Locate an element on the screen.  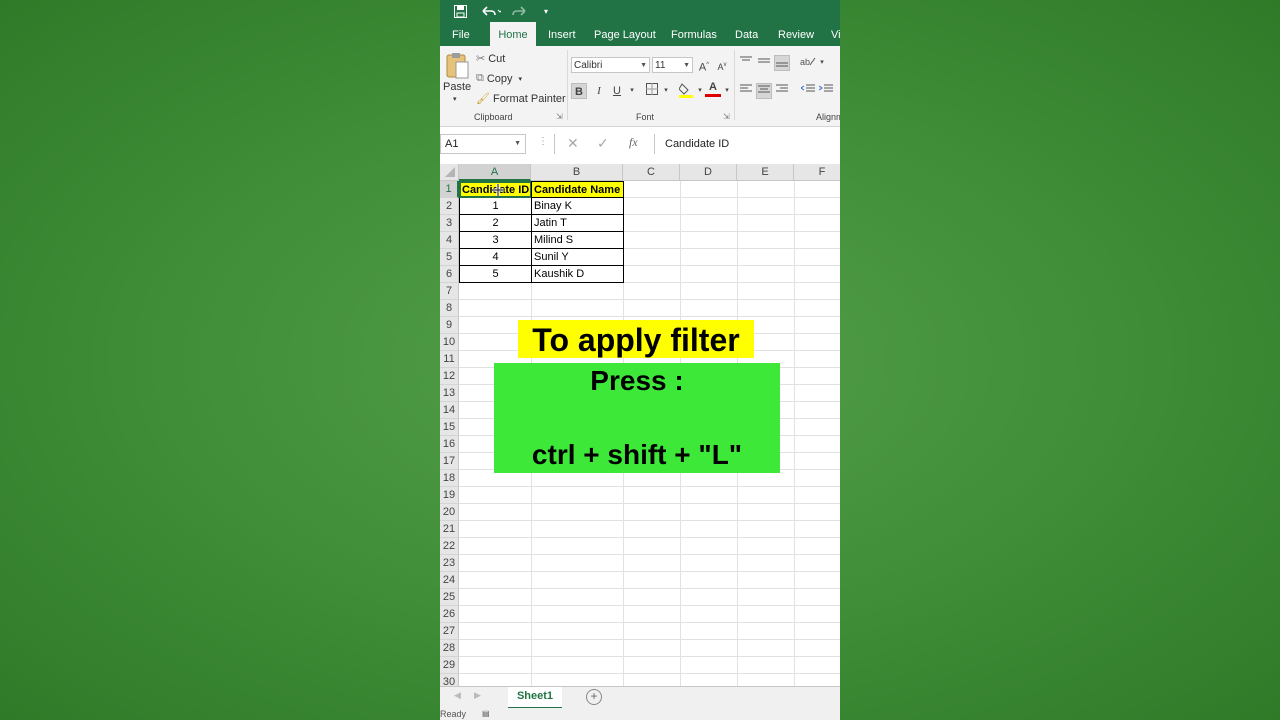
shrink-font-icon: Av is located at coordinates (722, 65).